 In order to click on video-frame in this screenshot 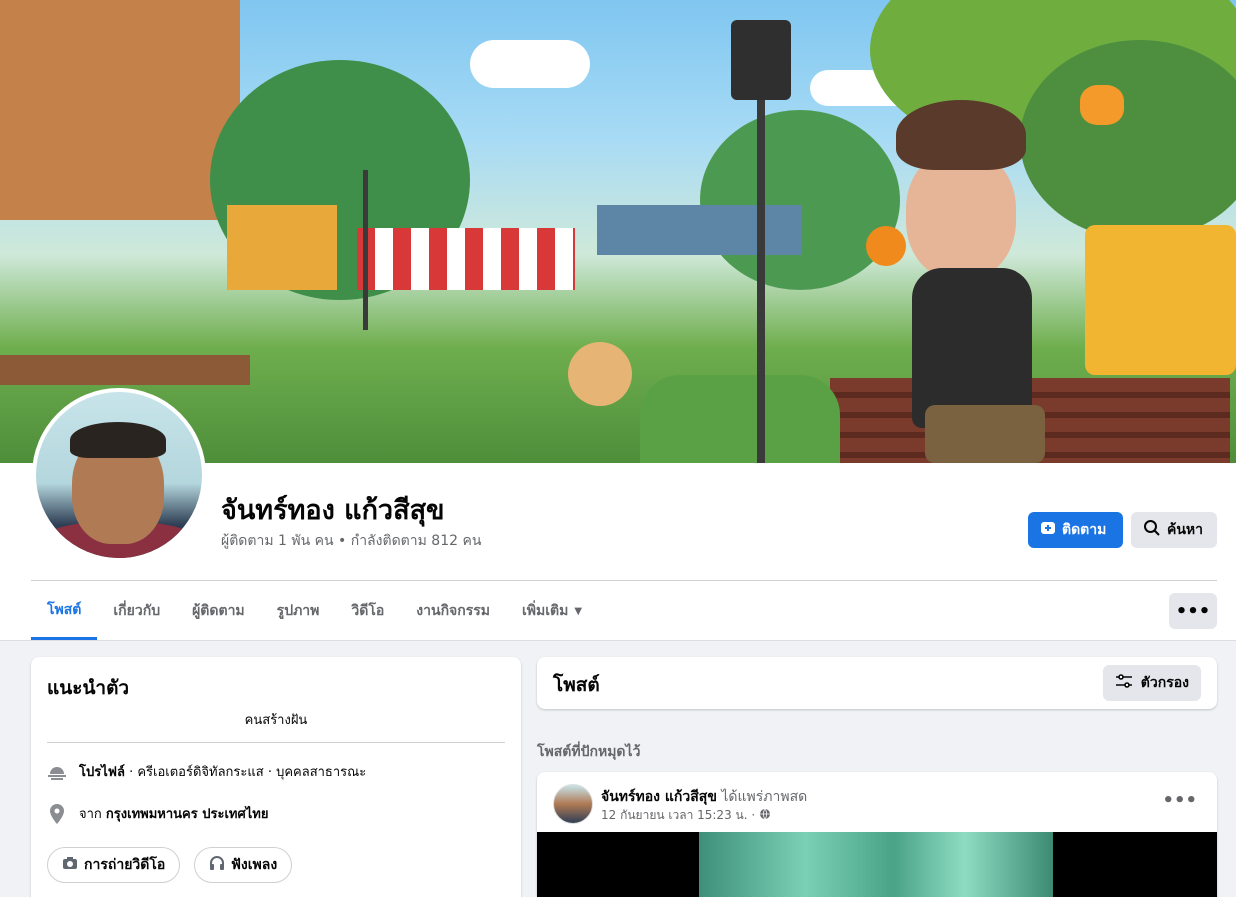, I will do `click(876, 864)`.